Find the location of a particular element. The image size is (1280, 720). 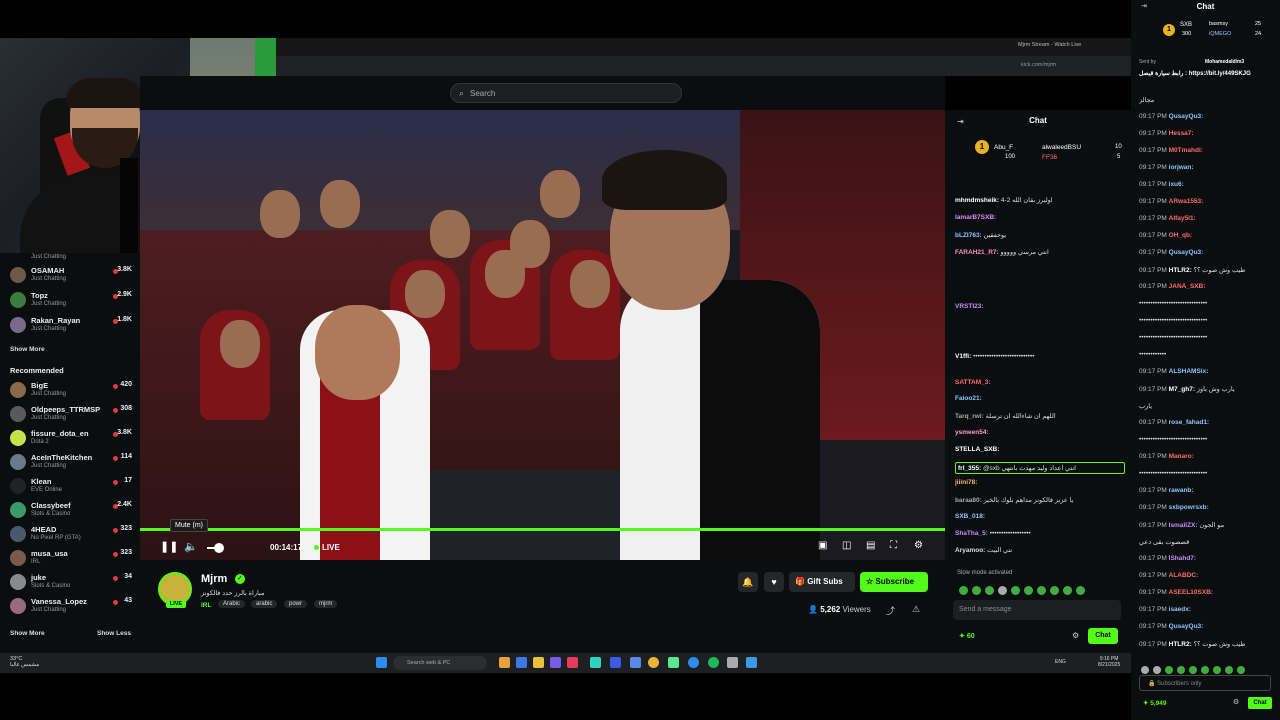

chat-username: Aryamoo: is located at coordinates (970, 550).